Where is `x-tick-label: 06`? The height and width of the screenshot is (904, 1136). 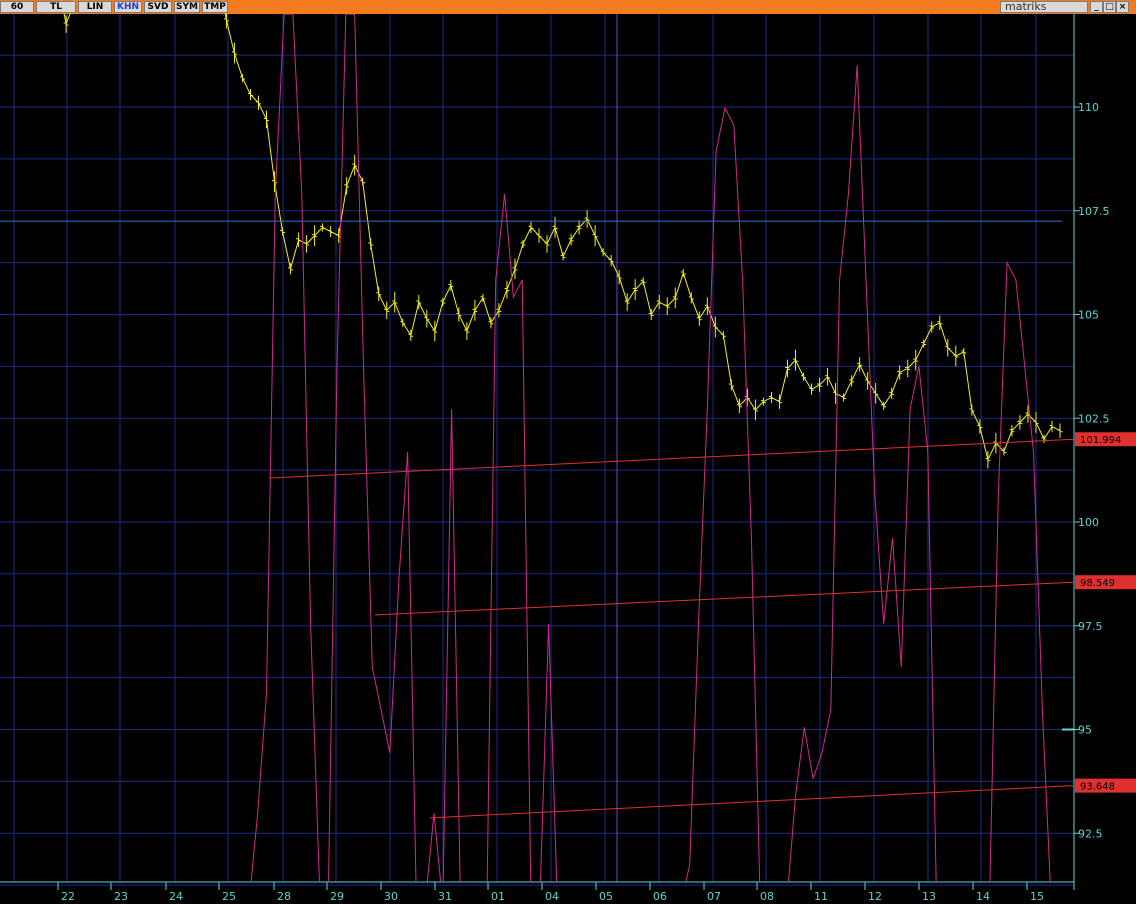 x-tick-label: 06 is located at coordinates (660, 896).